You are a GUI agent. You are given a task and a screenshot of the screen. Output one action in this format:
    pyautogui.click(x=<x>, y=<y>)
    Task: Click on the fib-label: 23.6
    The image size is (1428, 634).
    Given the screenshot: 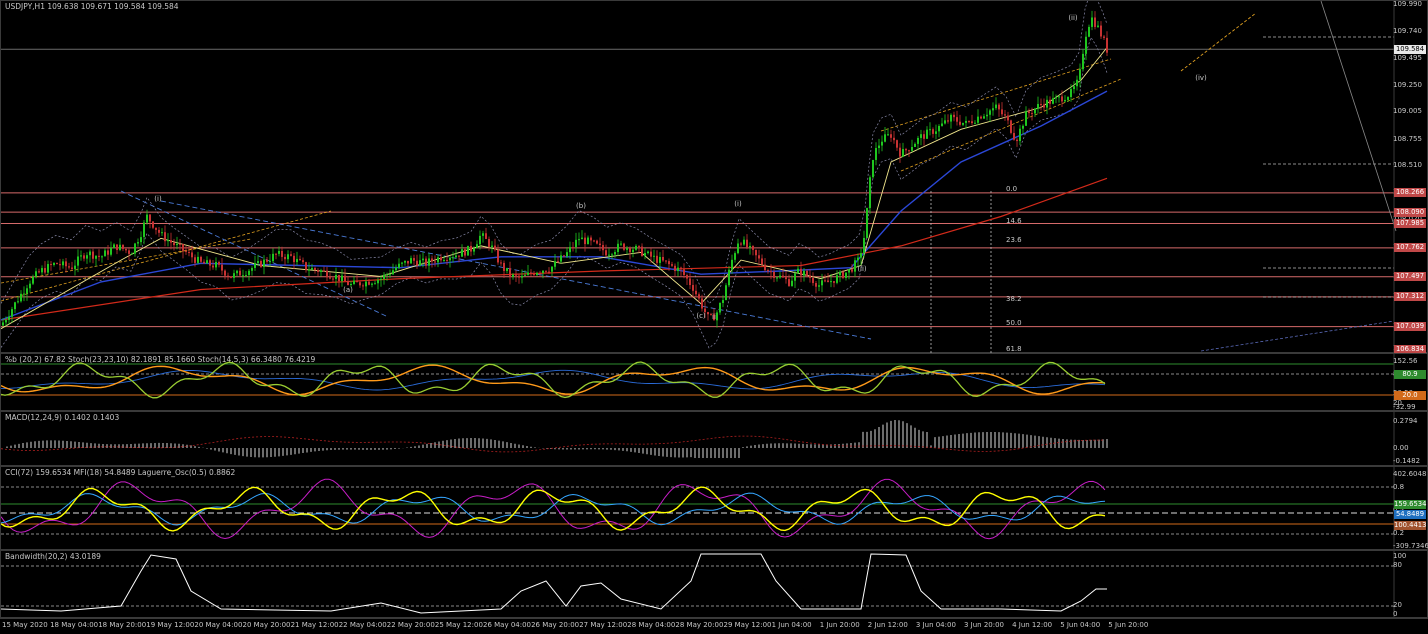 What is the action you would take?
    pyautogui.click(x=1014, y=240)
    